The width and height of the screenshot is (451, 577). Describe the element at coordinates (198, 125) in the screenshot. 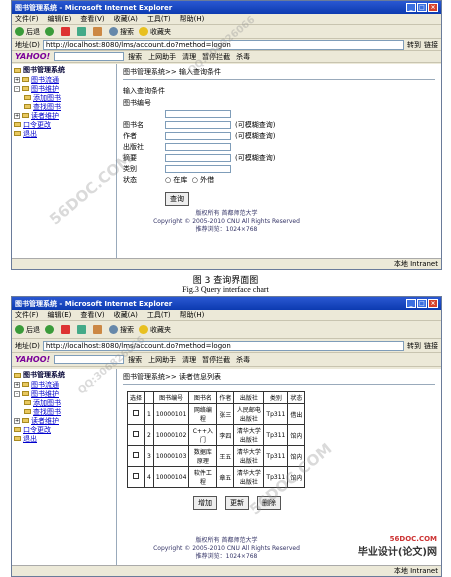

I see `book-name-input` at that location.